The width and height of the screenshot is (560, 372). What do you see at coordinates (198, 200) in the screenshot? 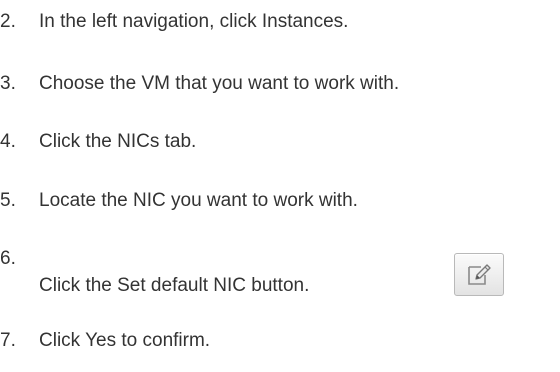
I see `step-text: Locate the NIC you want to work with.` at bounding box center [198, 200].